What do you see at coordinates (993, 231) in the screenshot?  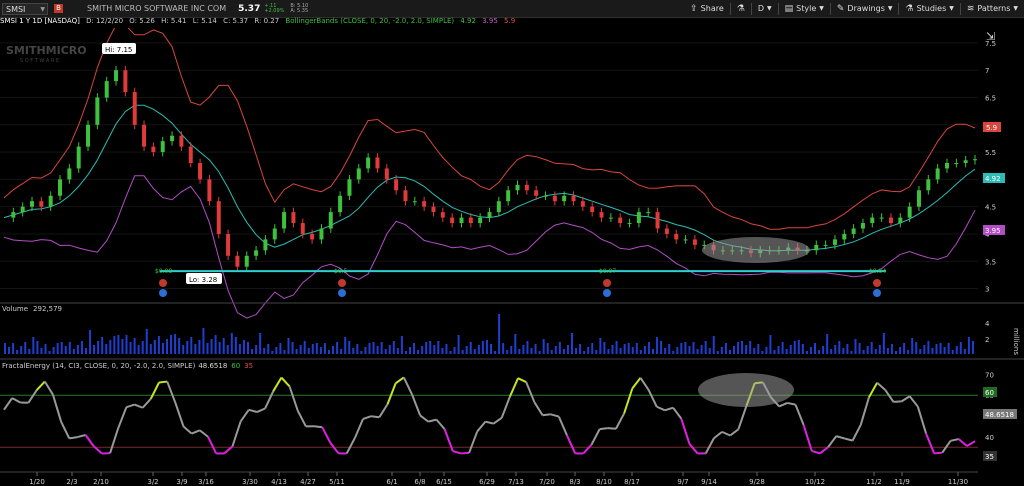 I see `svg-text: 3.95` at bounding box center [993, 231].